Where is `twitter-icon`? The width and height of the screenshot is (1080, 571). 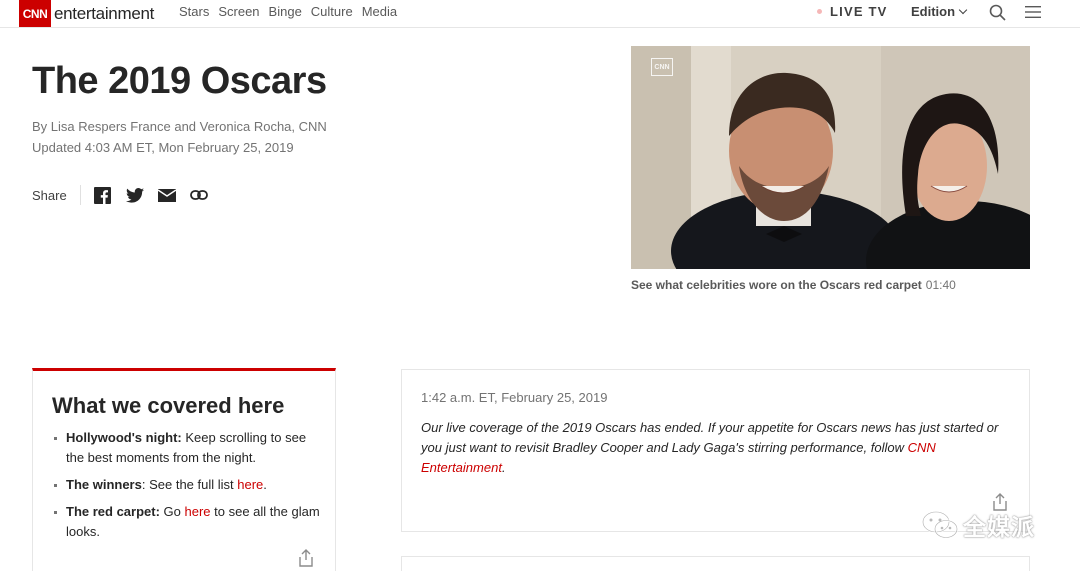
twitter-icon is located at coordinates (134, 195).